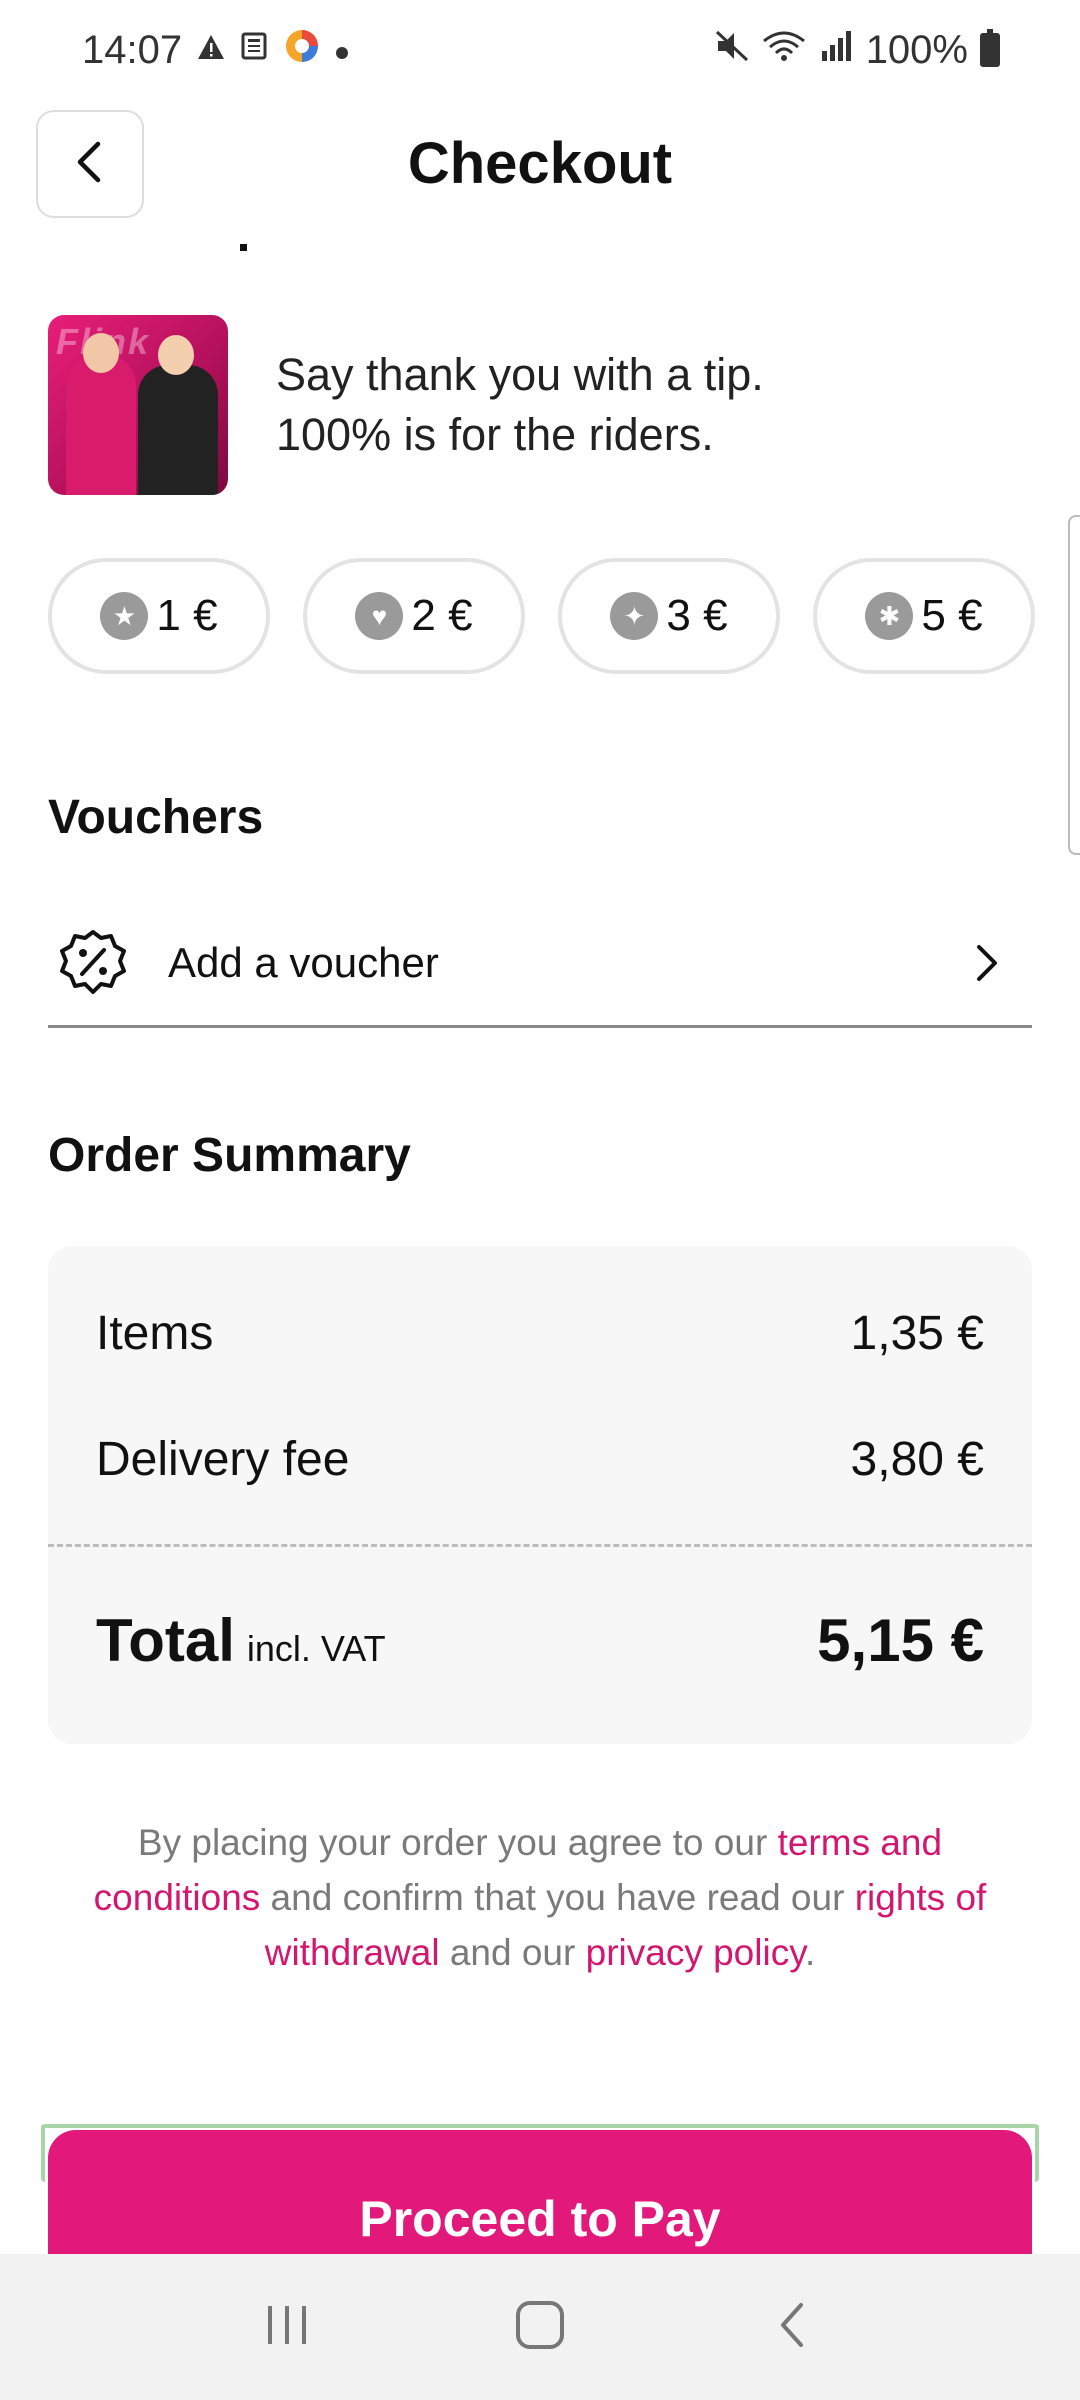 This screenshot has height=2400, width=1080. I want to click on riders-image: Flink, so click(138, 405).